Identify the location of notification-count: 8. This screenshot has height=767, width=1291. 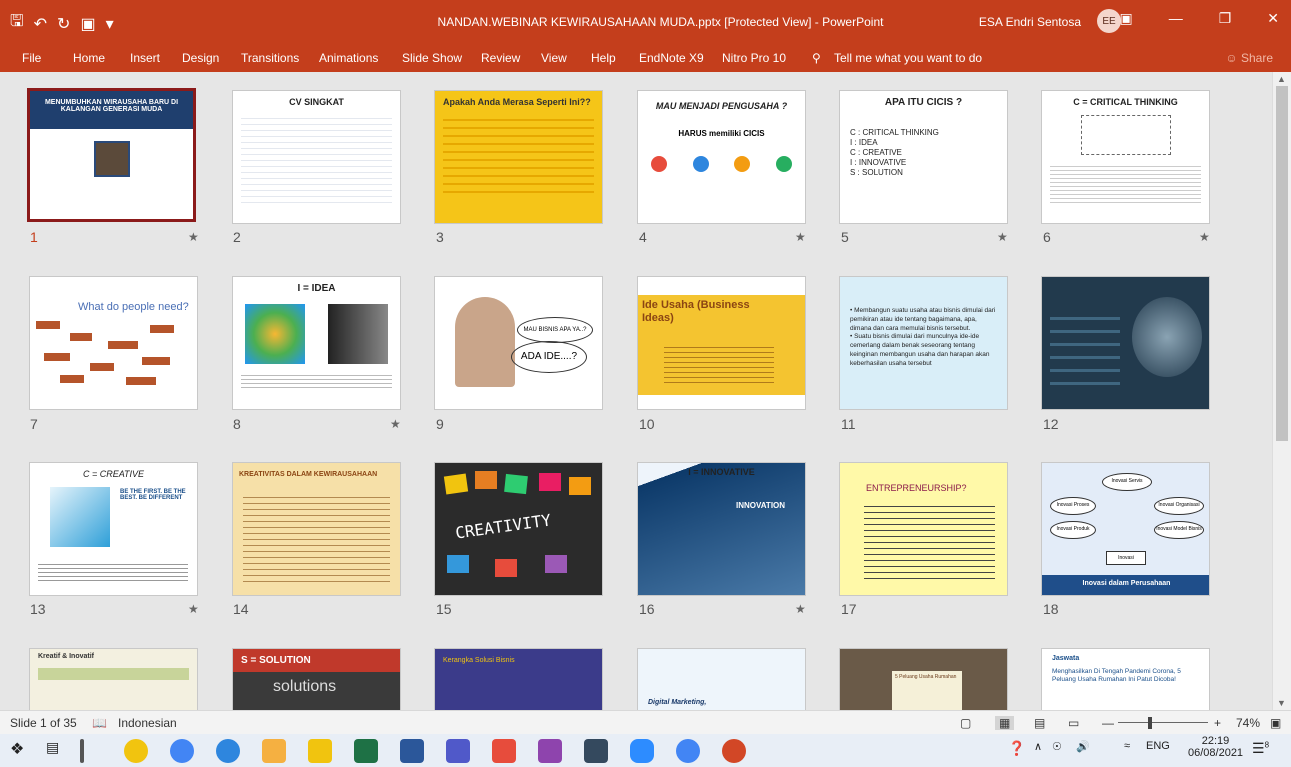
(1267, 745).